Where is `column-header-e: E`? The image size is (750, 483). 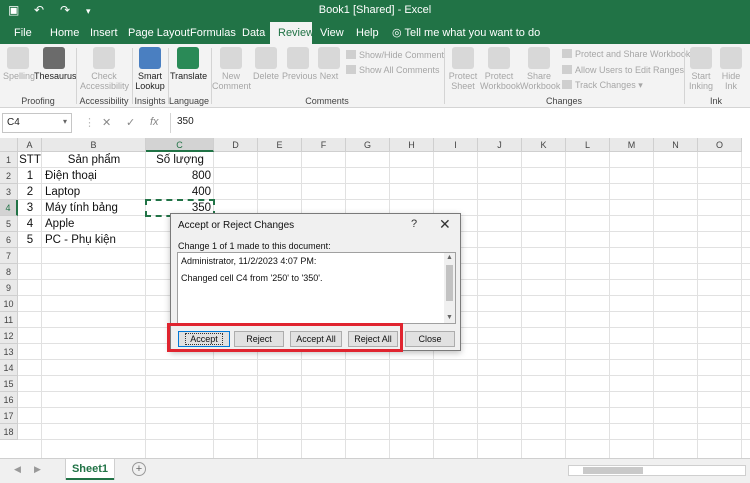
column-header-e: E is located at coordinates (280, 145).